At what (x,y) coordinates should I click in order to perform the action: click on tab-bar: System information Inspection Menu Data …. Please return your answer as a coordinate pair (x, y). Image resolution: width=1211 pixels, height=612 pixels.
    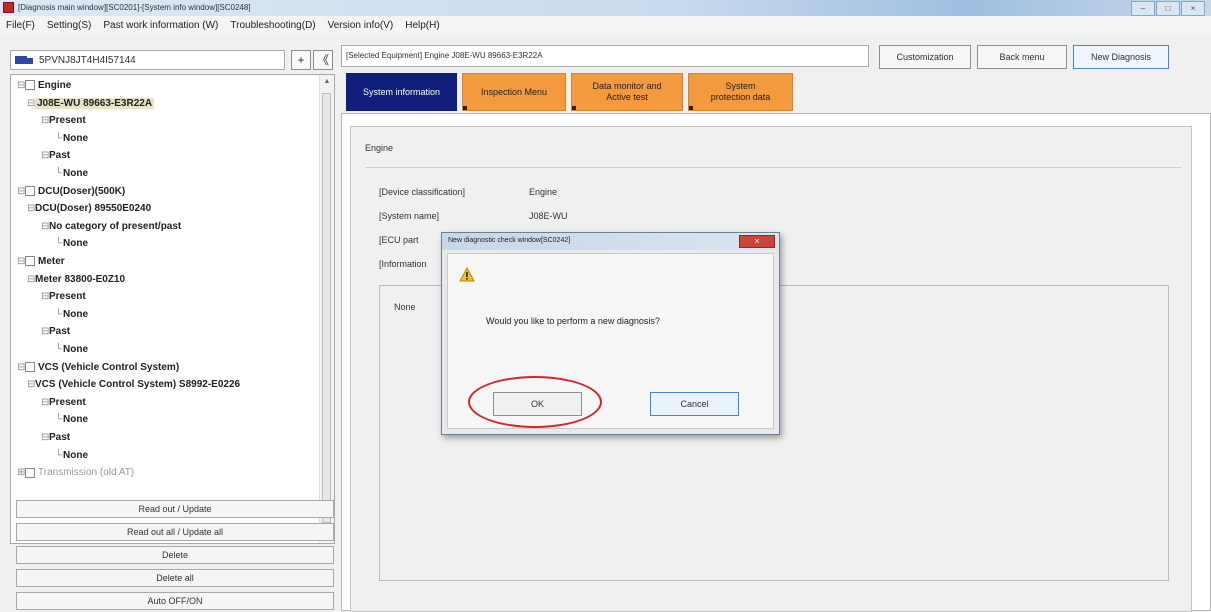
    Looking at the image, I should click on (776, 93).